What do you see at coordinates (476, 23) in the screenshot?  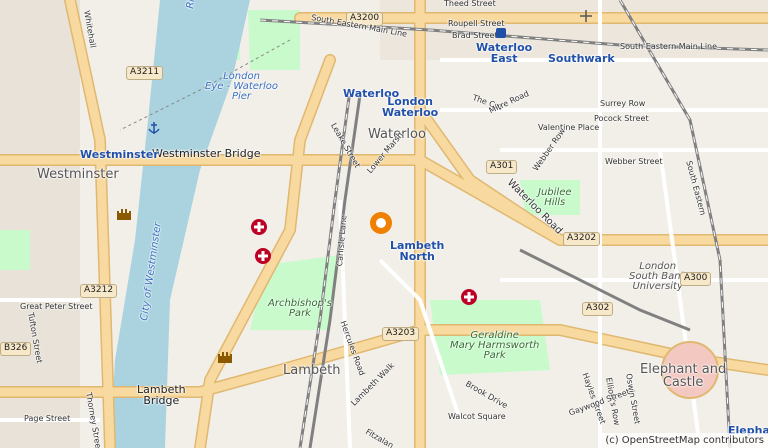 I see `street-label-roupell-street: Roupell Street` at bounding box center [476, 23].